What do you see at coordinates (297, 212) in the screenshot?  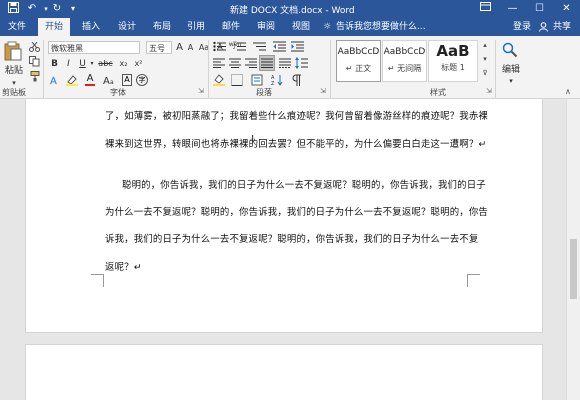 I see `text-line-4: 为什么一去不复返呢？聪明的，你告诉我，我们的日子为什么一去不复返呢？聪明的，你告` at bounding box center [297, 212].